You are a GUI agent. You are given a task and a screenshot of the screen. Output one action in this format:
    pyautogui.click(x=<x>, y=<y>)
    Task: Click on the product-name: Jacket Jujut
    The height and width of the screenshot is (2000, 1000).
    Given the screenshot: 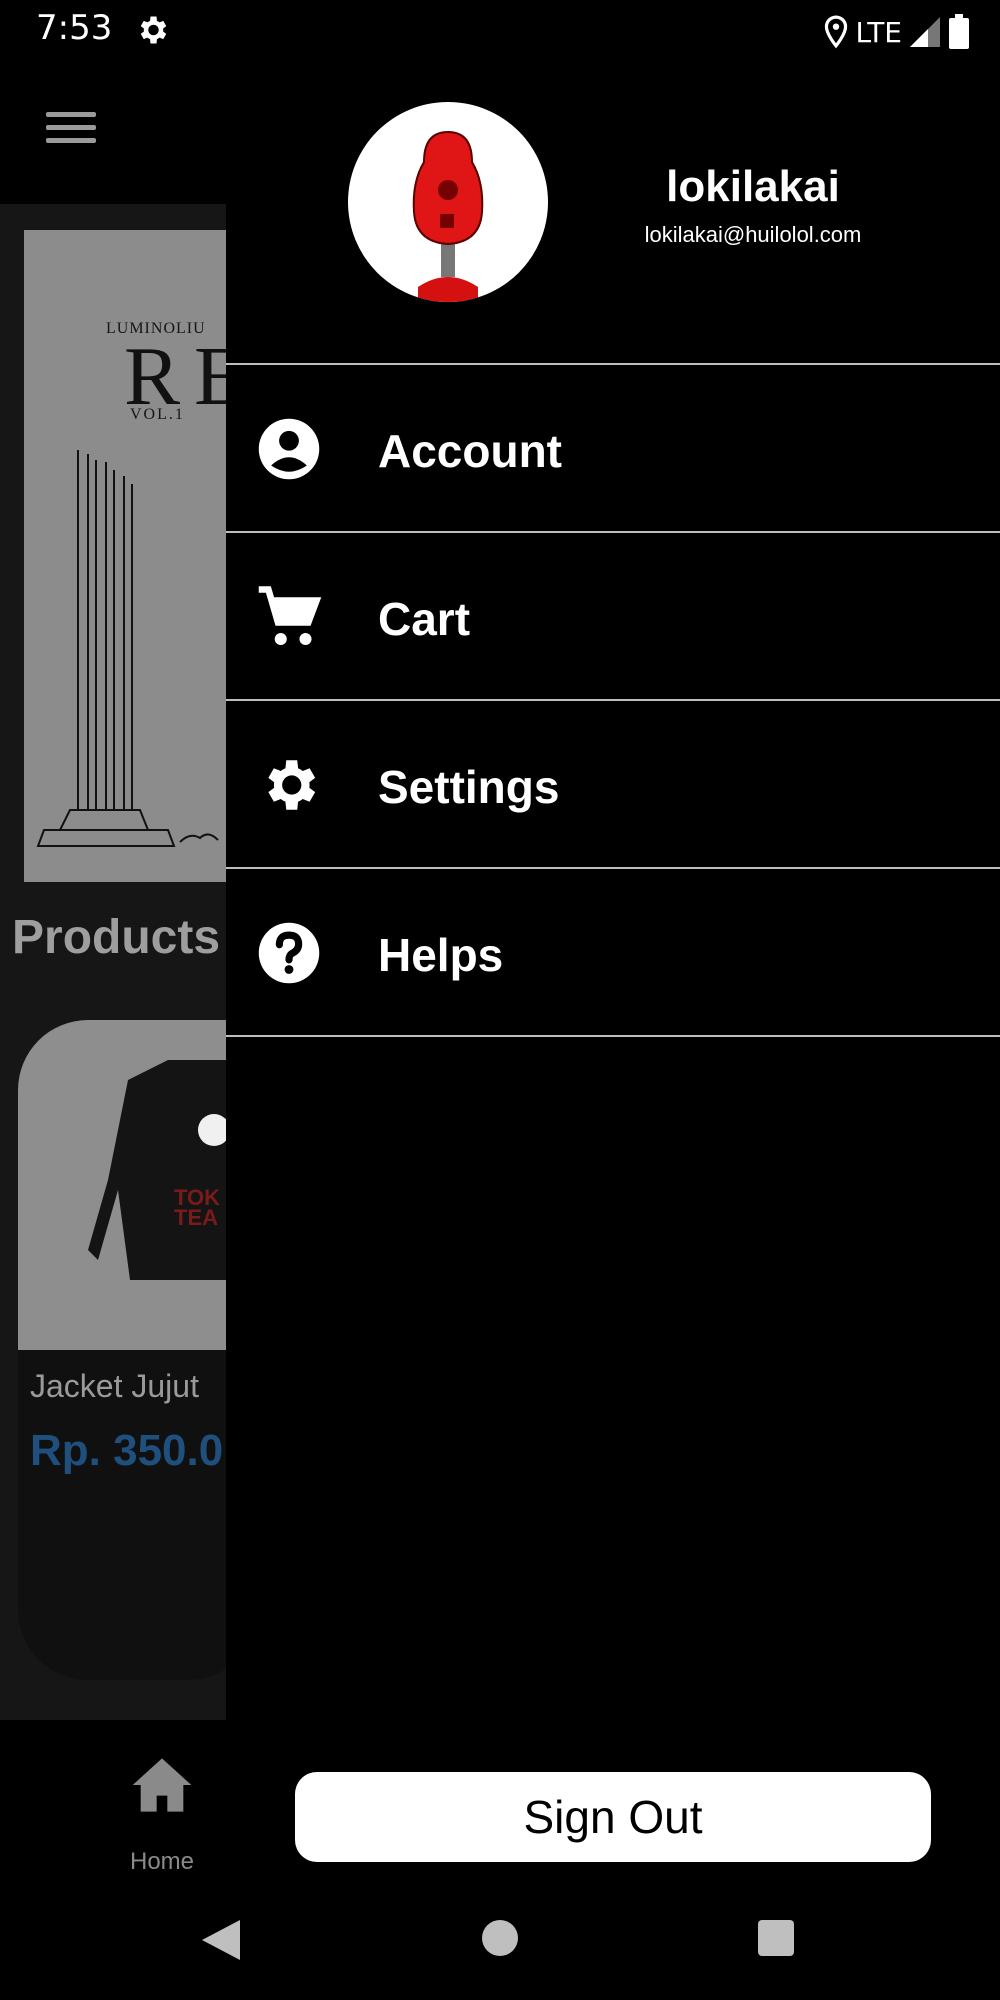 What is the action you would take?
    pyautogui.click(x=114, y=1386)
    